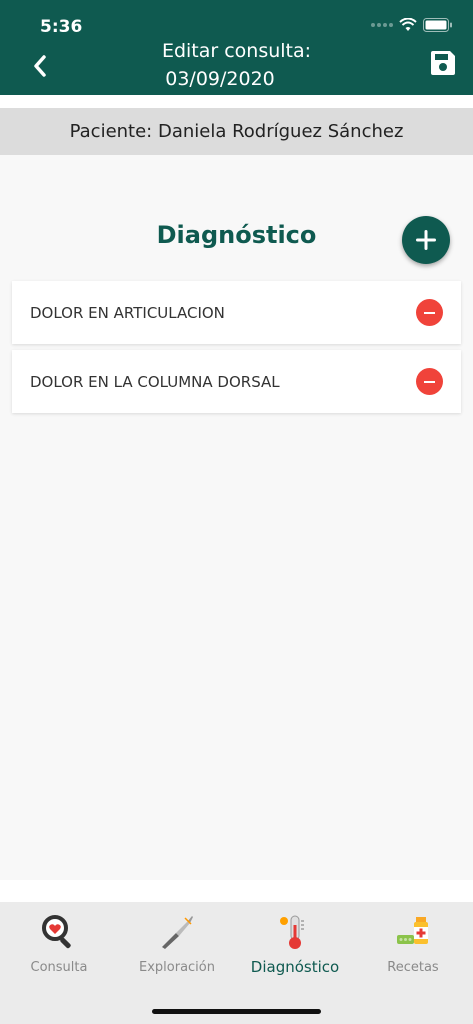 The width and height of the screenshot is (473, 1024). Describe the element at coordinates (236, 131) in the screenshot. I see `patient-name-bar: Paciente: Daniela Rodríguez Sánchez` at that location.